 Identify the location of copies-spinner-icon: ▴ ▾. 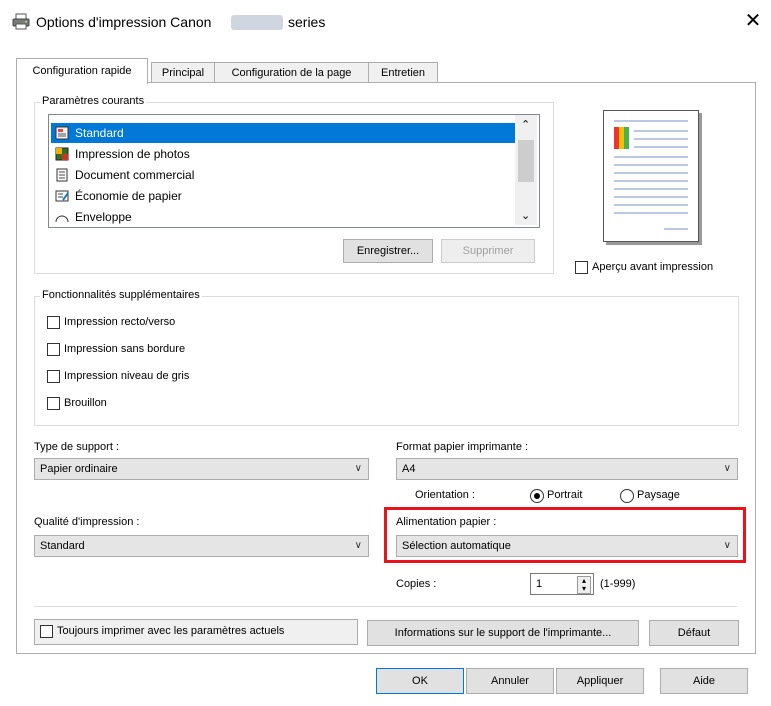
(584, 585).